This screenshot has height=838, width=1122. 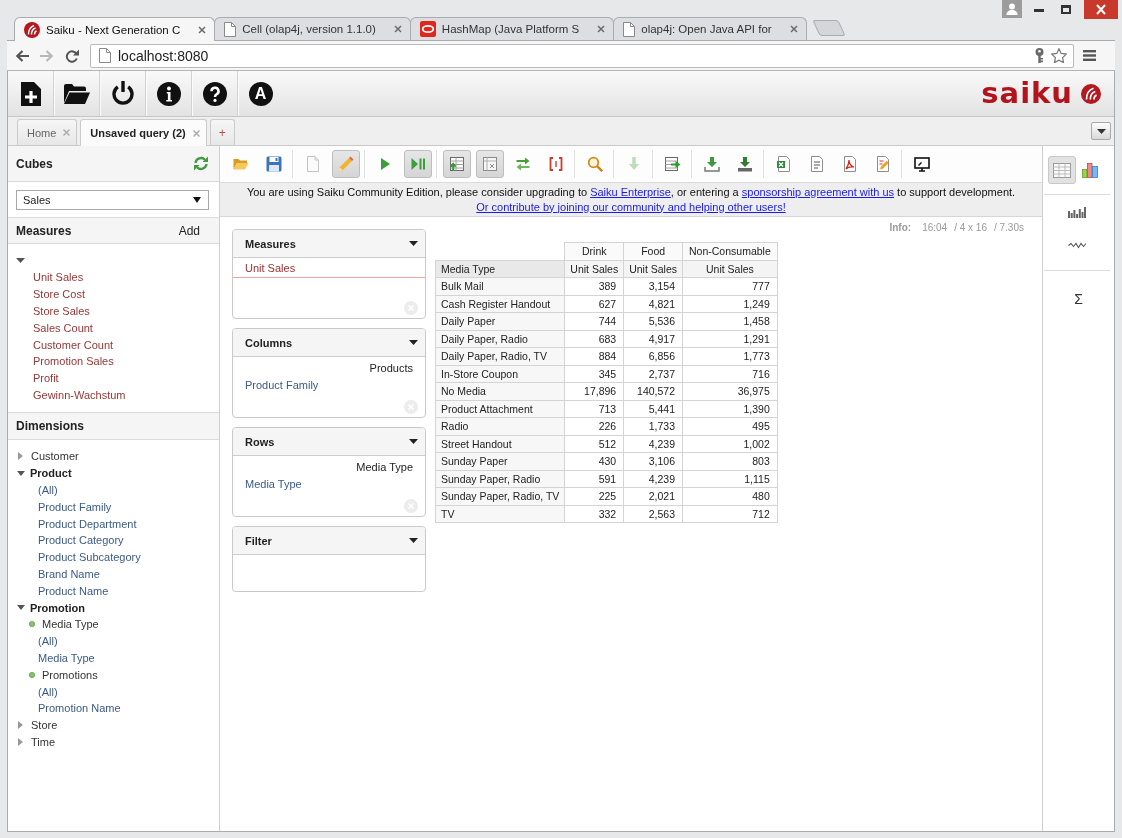 What do you see at coordinates (57, 607) in the screenshot?
I see `dimension-item: Promotion` at bounding box center [57, 607].